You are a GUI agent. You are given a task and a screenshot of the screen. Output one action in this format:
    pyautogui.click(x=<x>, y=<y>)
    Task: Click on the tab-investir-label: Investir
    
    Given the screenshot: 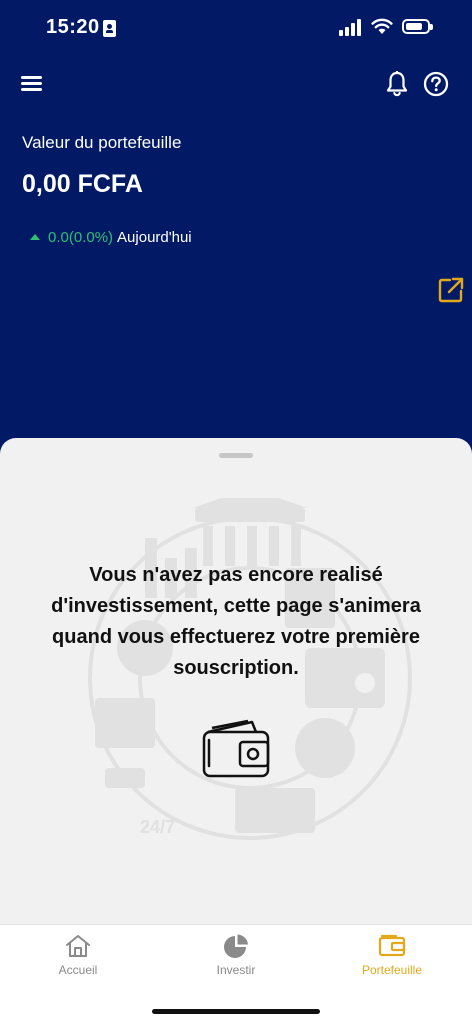 What is the action you would take?
    pyautogui.click(x=236, y=970)
    